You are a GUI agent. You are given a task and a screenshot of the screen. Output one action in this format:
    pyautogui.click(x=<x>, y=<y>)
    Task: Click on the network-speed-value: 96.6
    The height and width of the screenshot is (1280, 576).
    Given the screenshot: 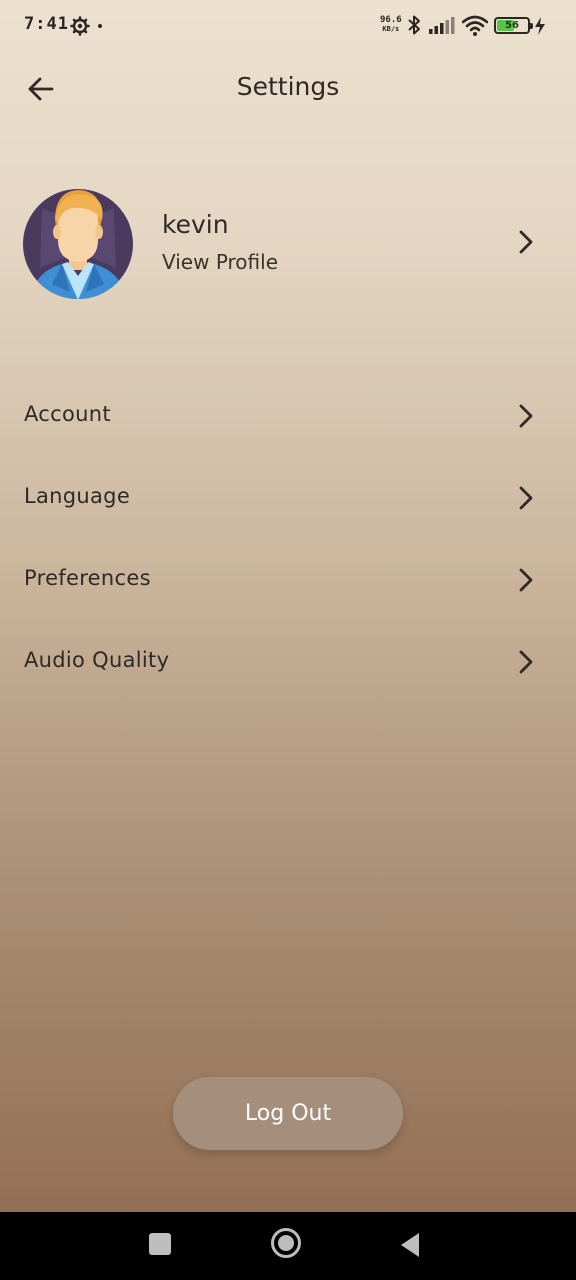 What is the action you would take?
    pyautogui.click(x=391, y=20)
    